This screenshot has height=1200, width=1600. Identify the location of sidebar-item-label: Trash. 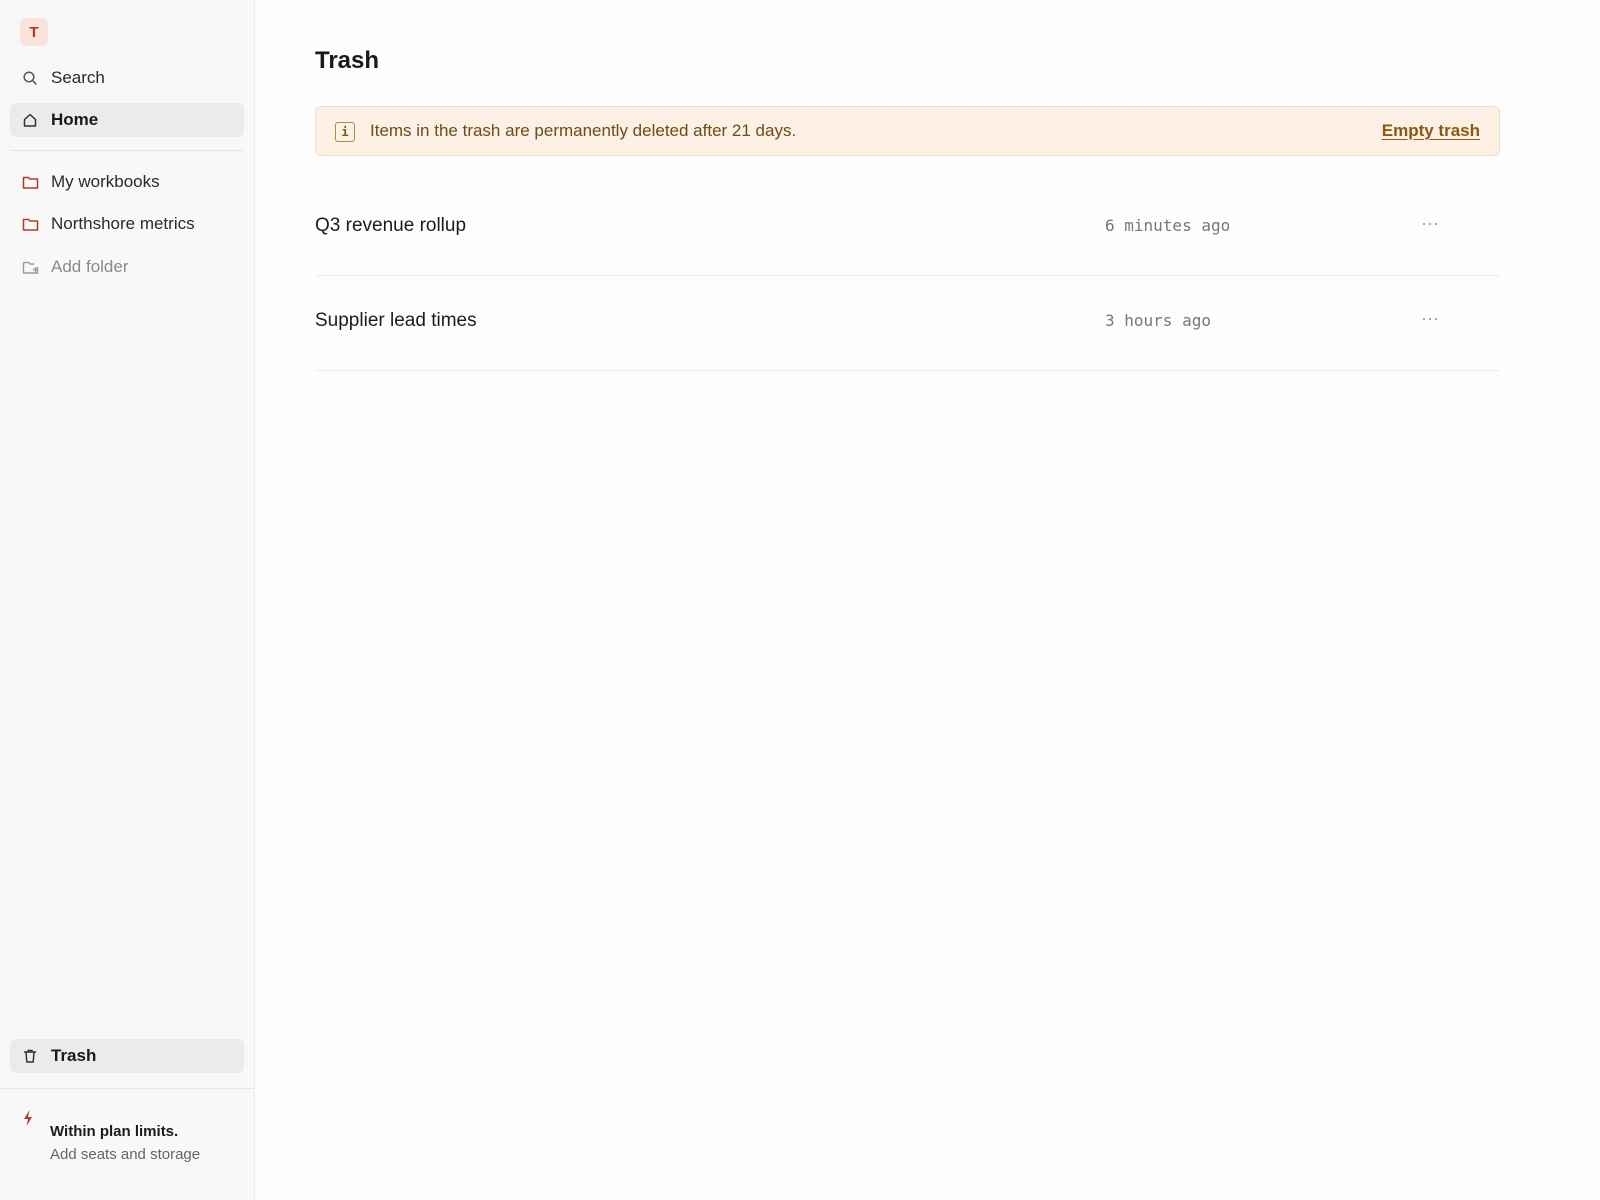
(74, 1055).